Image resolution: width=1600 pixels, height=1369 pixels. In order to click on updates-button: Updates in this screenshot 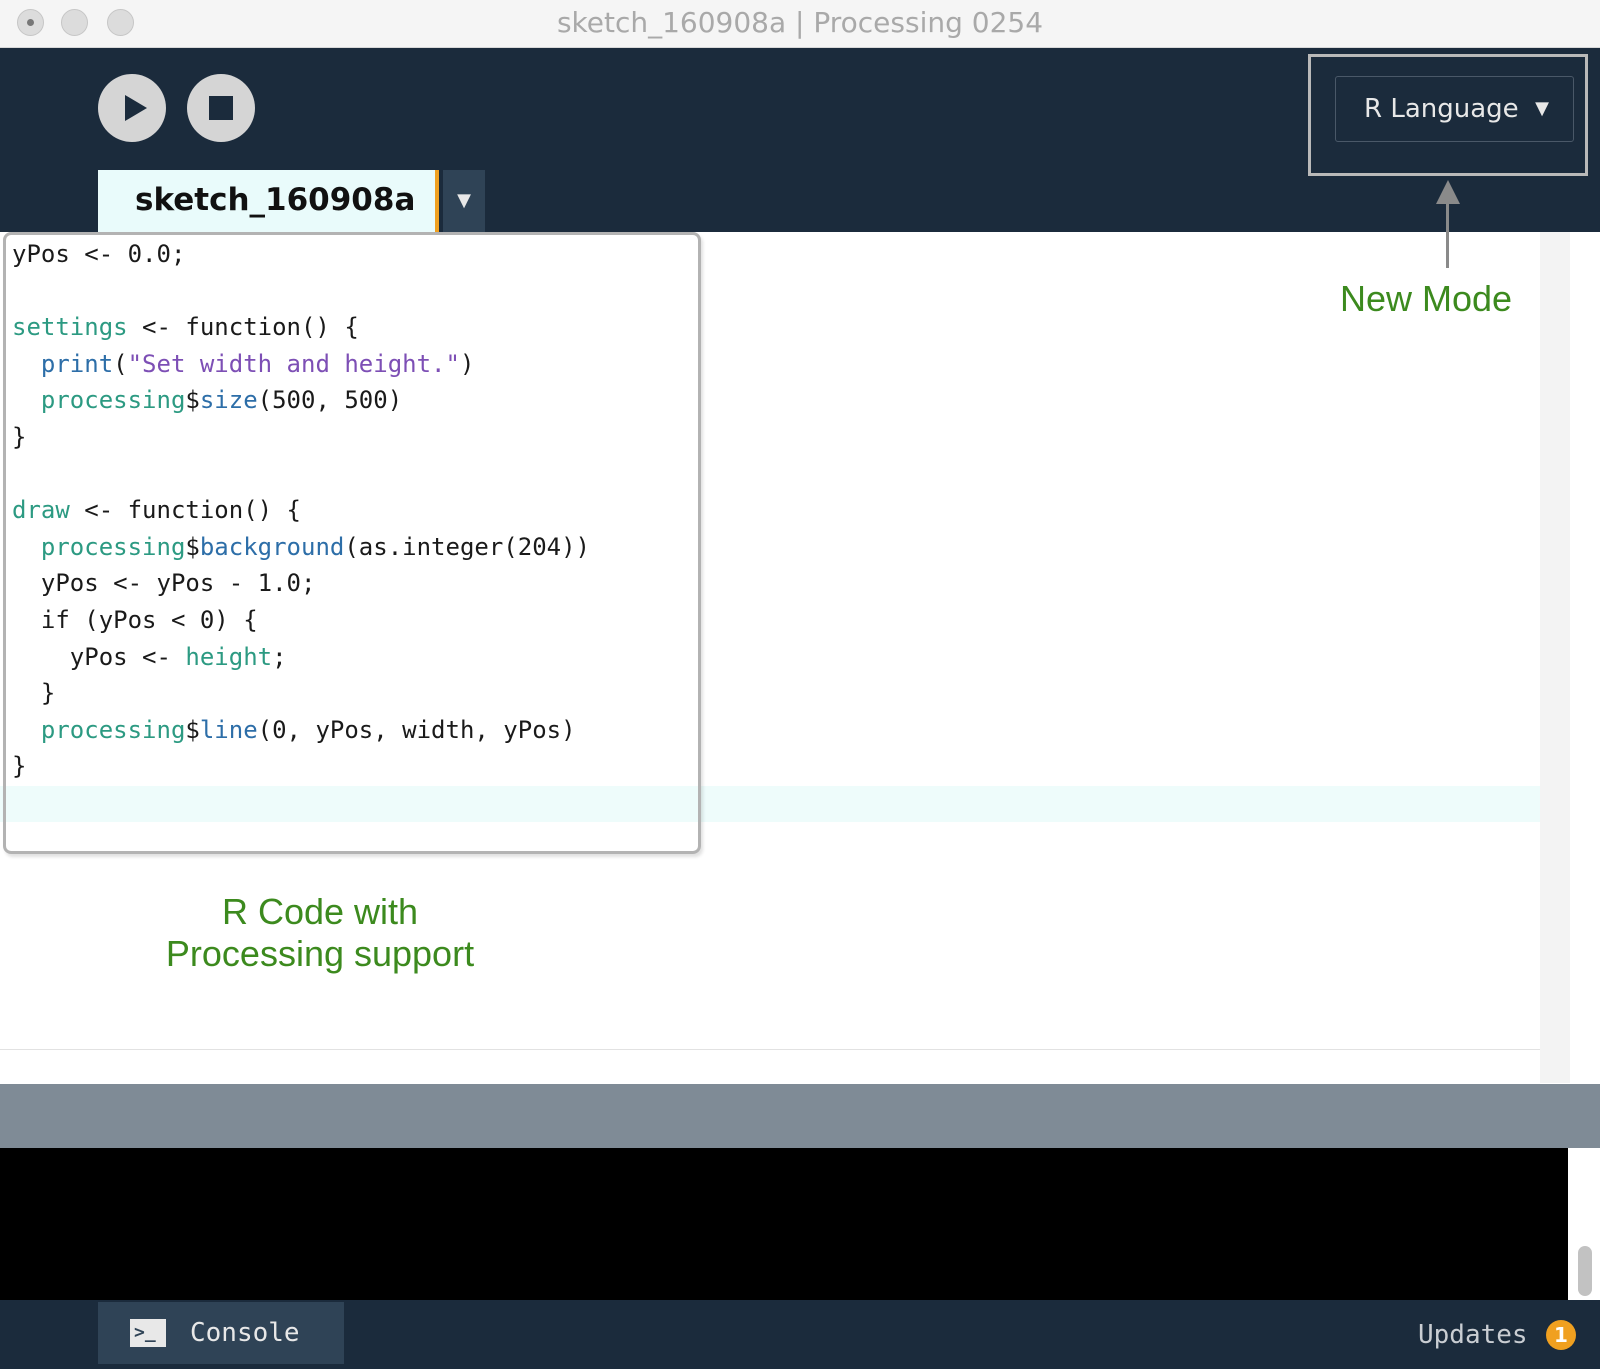, I will do `click(1473, 1335)`.